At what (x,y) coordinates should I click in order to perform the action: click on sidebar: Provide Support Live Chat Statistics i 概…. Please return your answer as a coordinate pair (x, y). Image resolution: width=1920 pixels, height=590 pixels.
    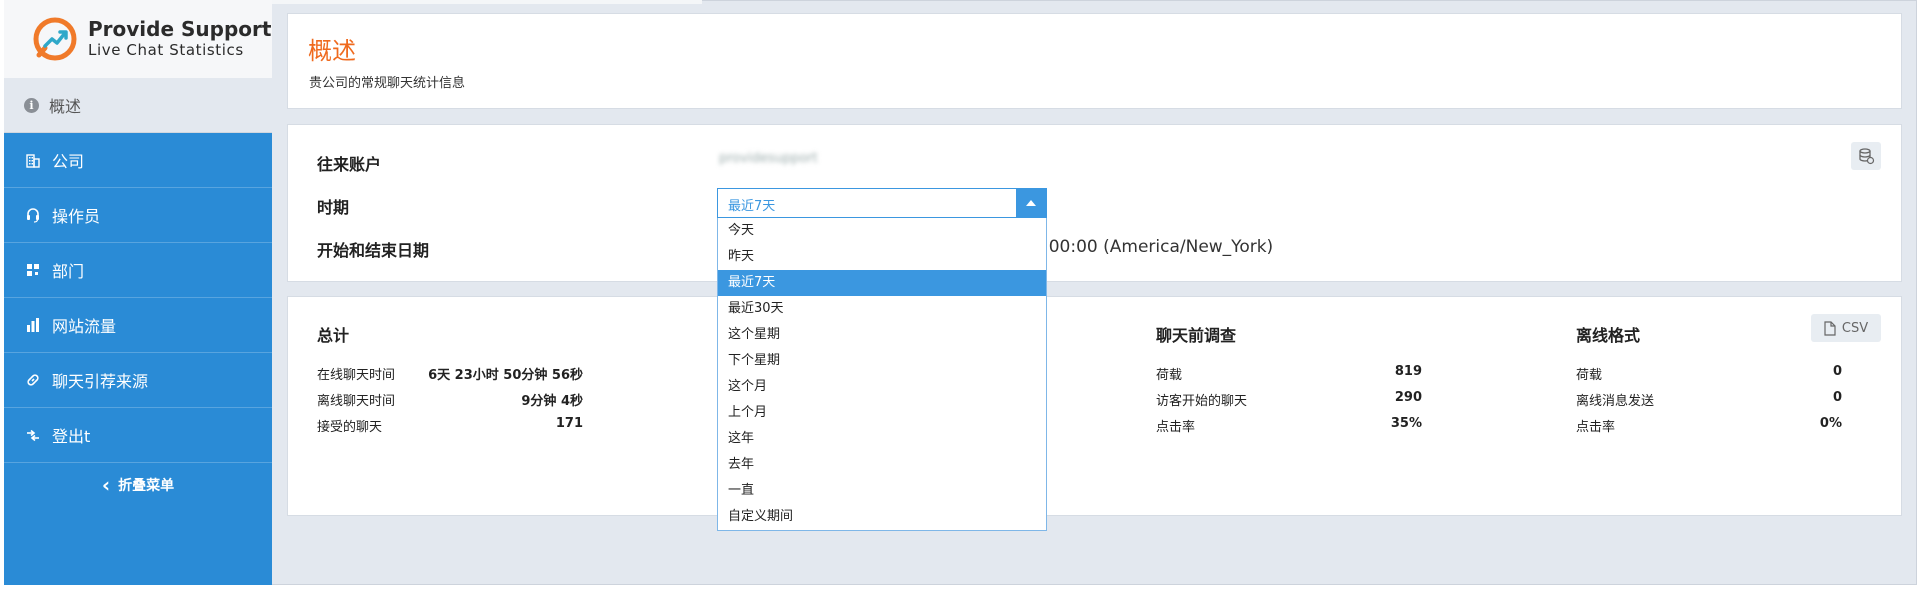
    Looking at the image, I should click on (138, 292).